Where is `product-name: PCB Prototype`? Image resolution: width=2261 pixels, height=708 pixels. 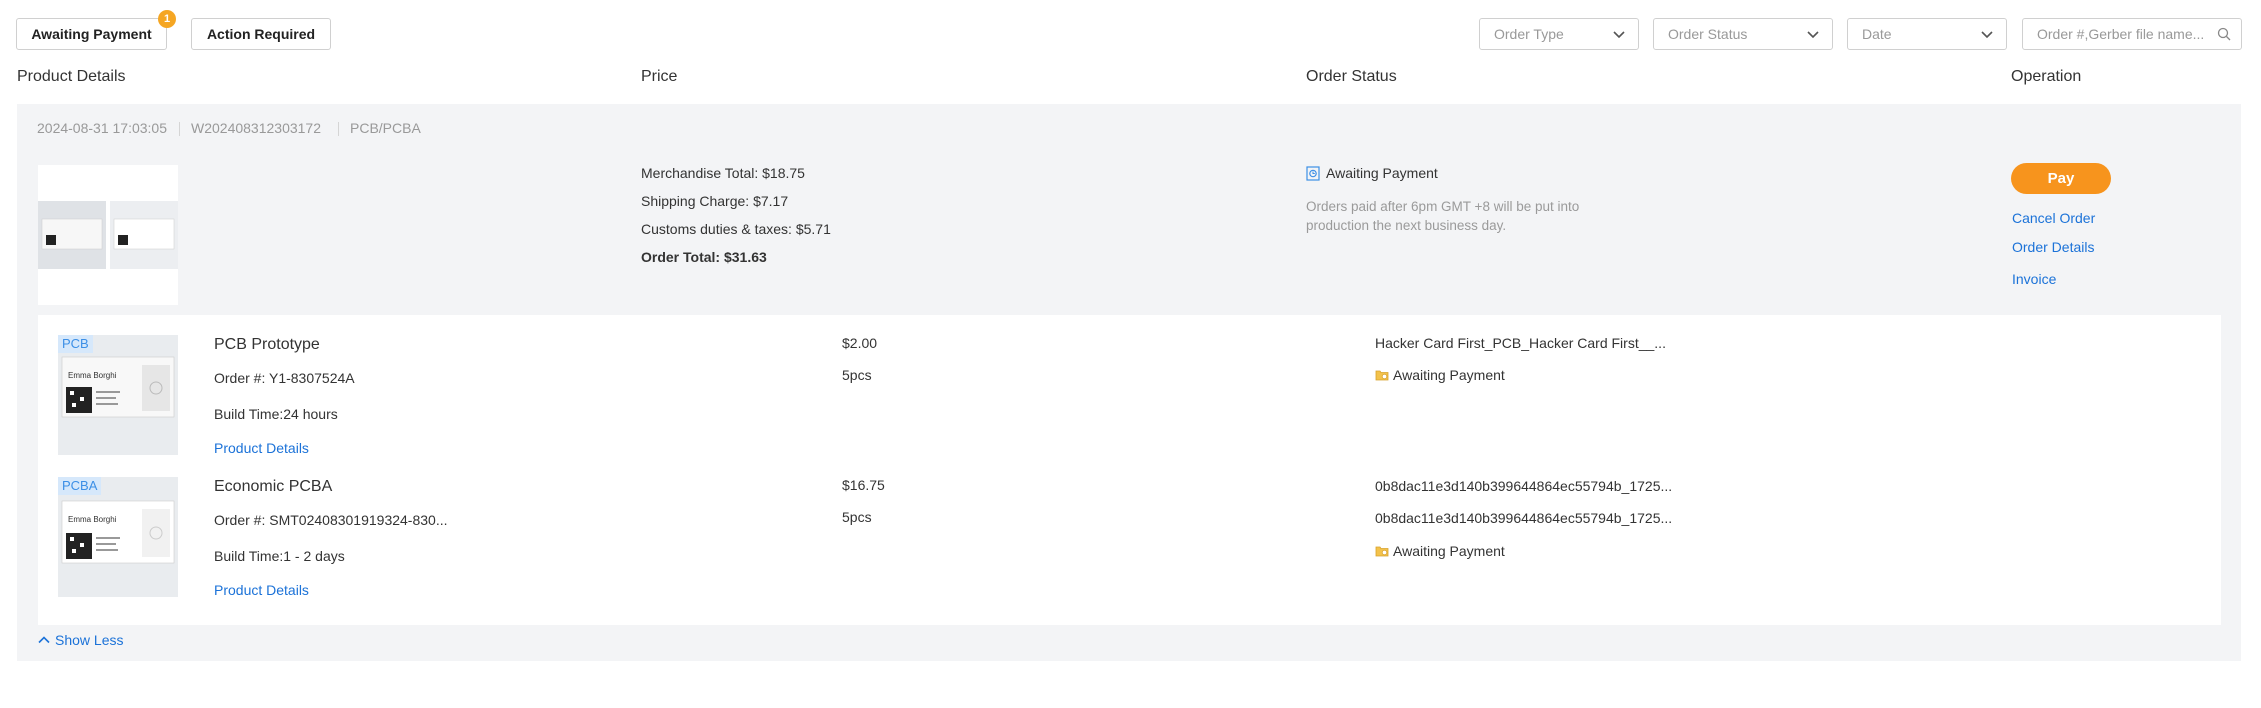 product-name: PCB Prototype is located at coordinates (267, 344).